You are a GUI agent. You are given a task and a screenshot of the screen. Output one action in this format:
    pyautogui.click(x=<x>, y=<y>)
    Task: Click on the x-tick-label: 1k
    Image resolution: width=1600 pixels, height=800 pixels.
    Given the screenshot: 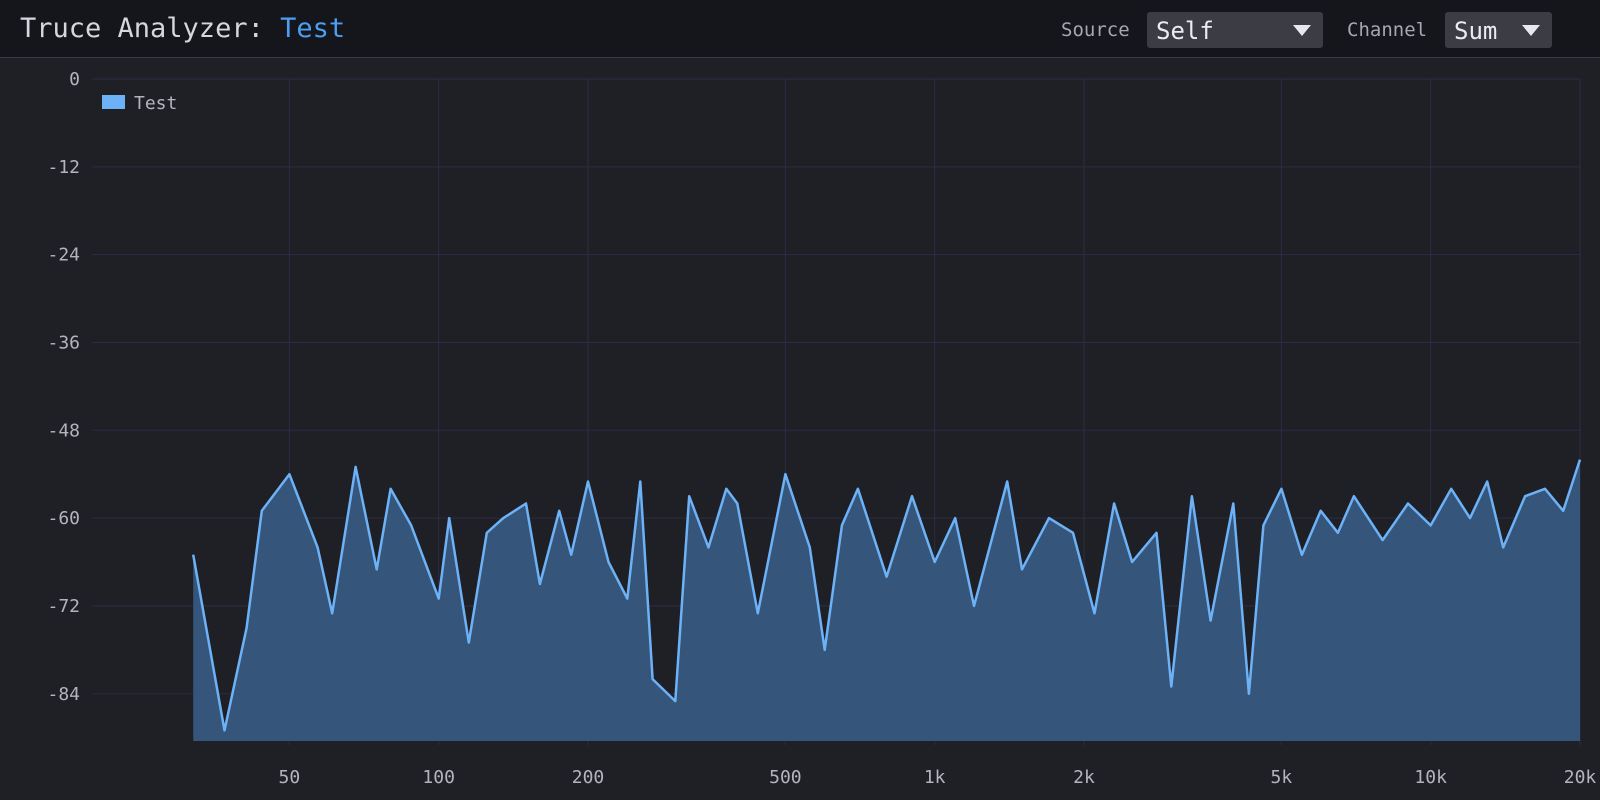 What is the action you would take?
    pyautogui.click(x=935, y=777)
    